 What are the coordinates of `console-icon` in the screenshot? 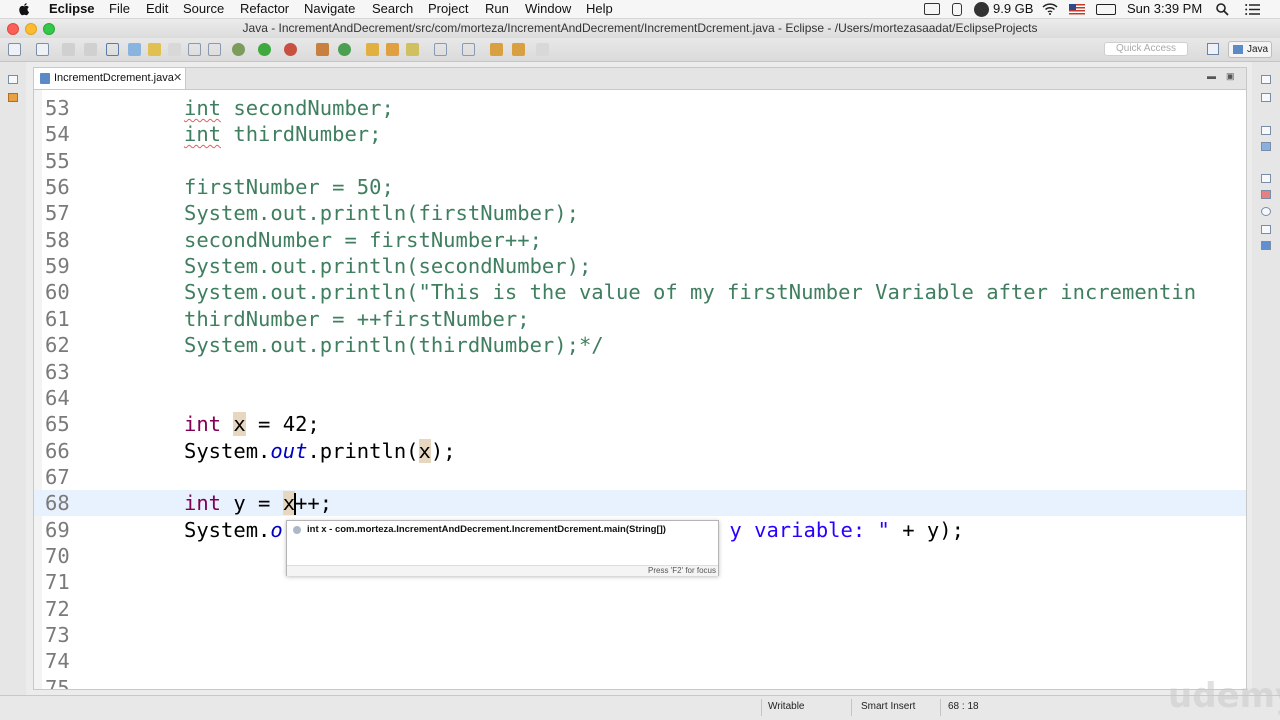 It's located at (1266, 245).